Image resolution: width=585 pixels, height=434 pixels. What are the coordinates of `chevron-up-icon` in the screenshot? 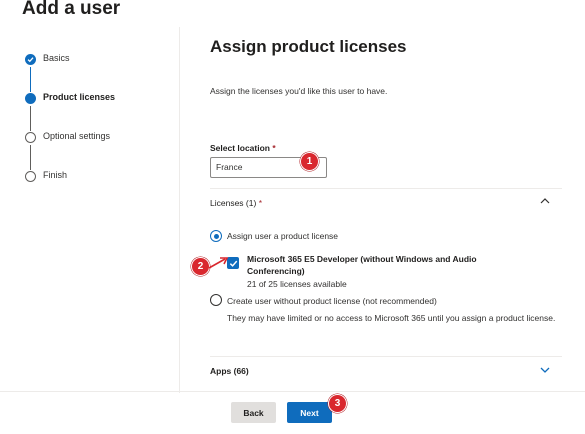 It's located at (545, 201).